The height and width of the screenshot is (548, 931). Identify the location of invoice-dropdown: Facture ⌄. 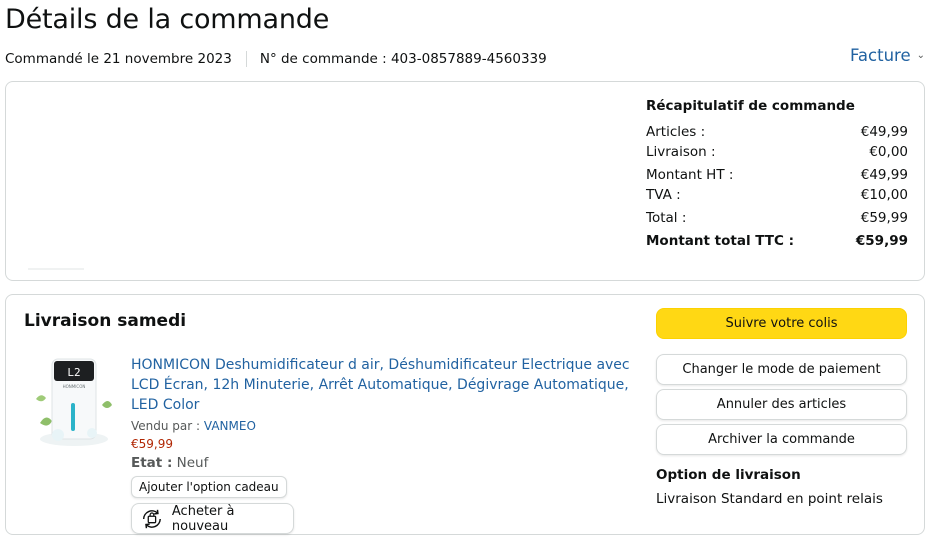
(887, 55).